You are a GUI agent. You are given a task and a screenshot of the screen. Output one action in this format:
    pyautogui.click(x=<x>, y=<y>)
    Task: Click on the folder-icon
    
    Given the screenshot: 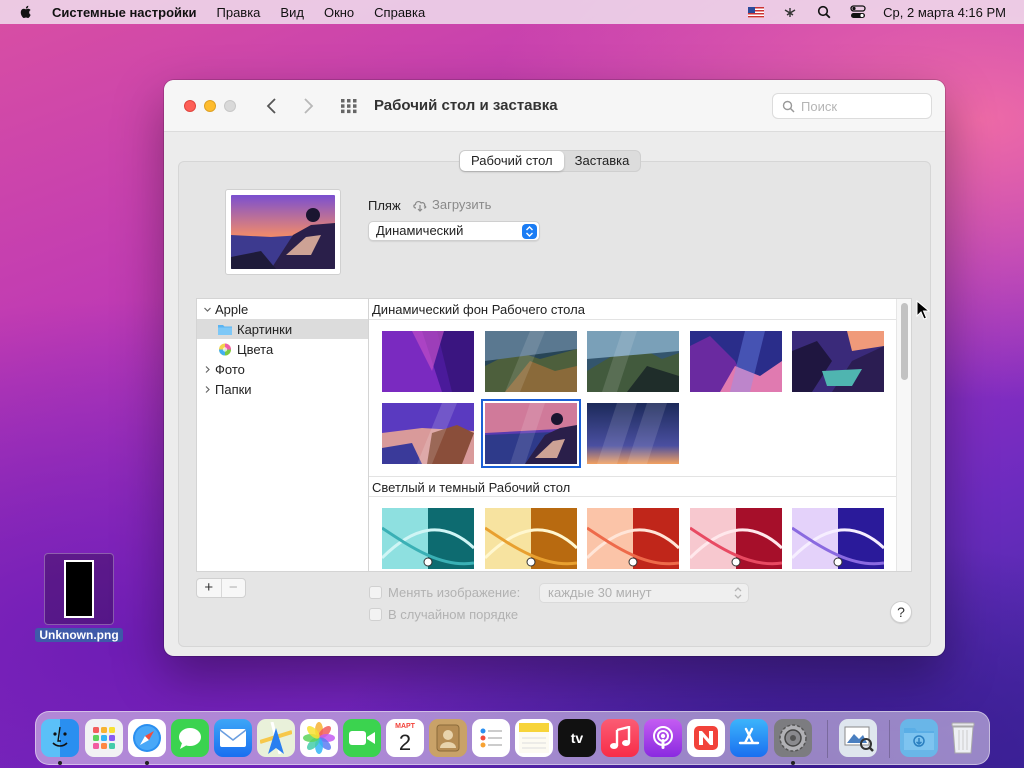 What is the action you would take?
    pyautogui.click(x=225, y=329)
    